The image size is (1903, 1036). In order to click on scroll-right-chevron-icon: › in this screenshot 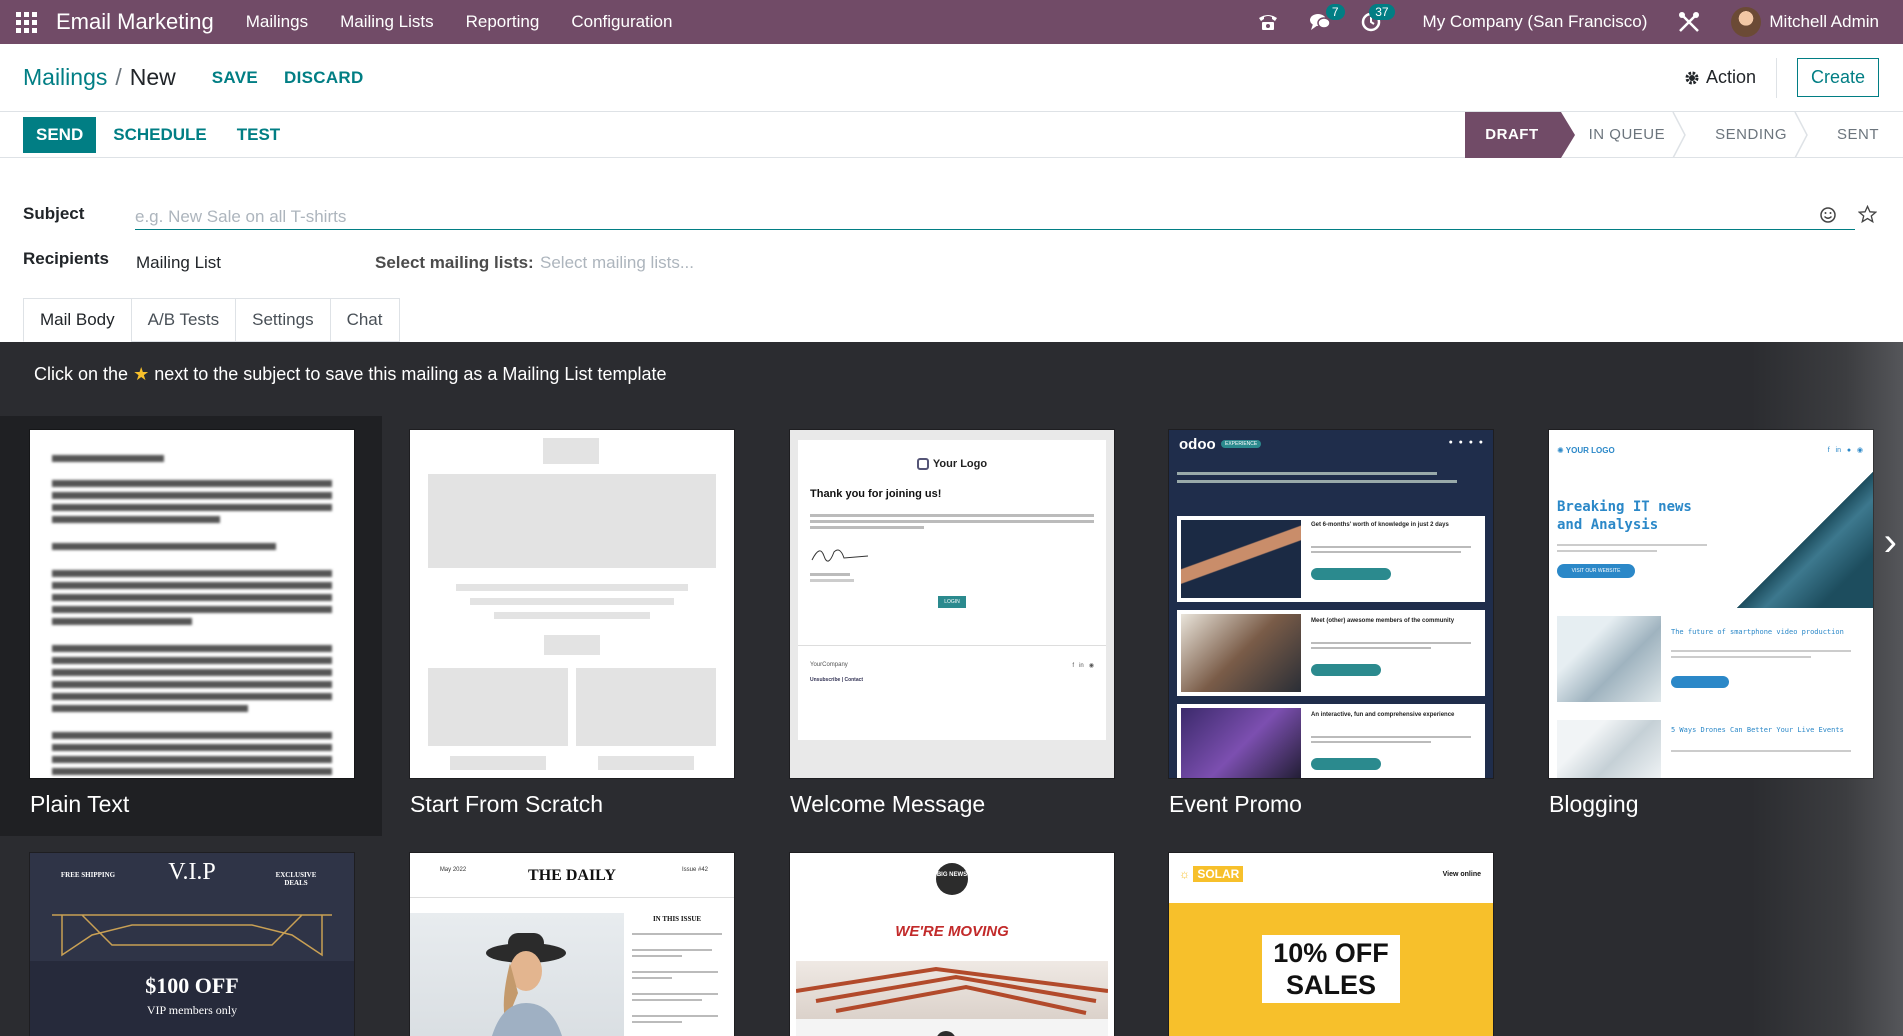, I will do `click(1890, 542)`.